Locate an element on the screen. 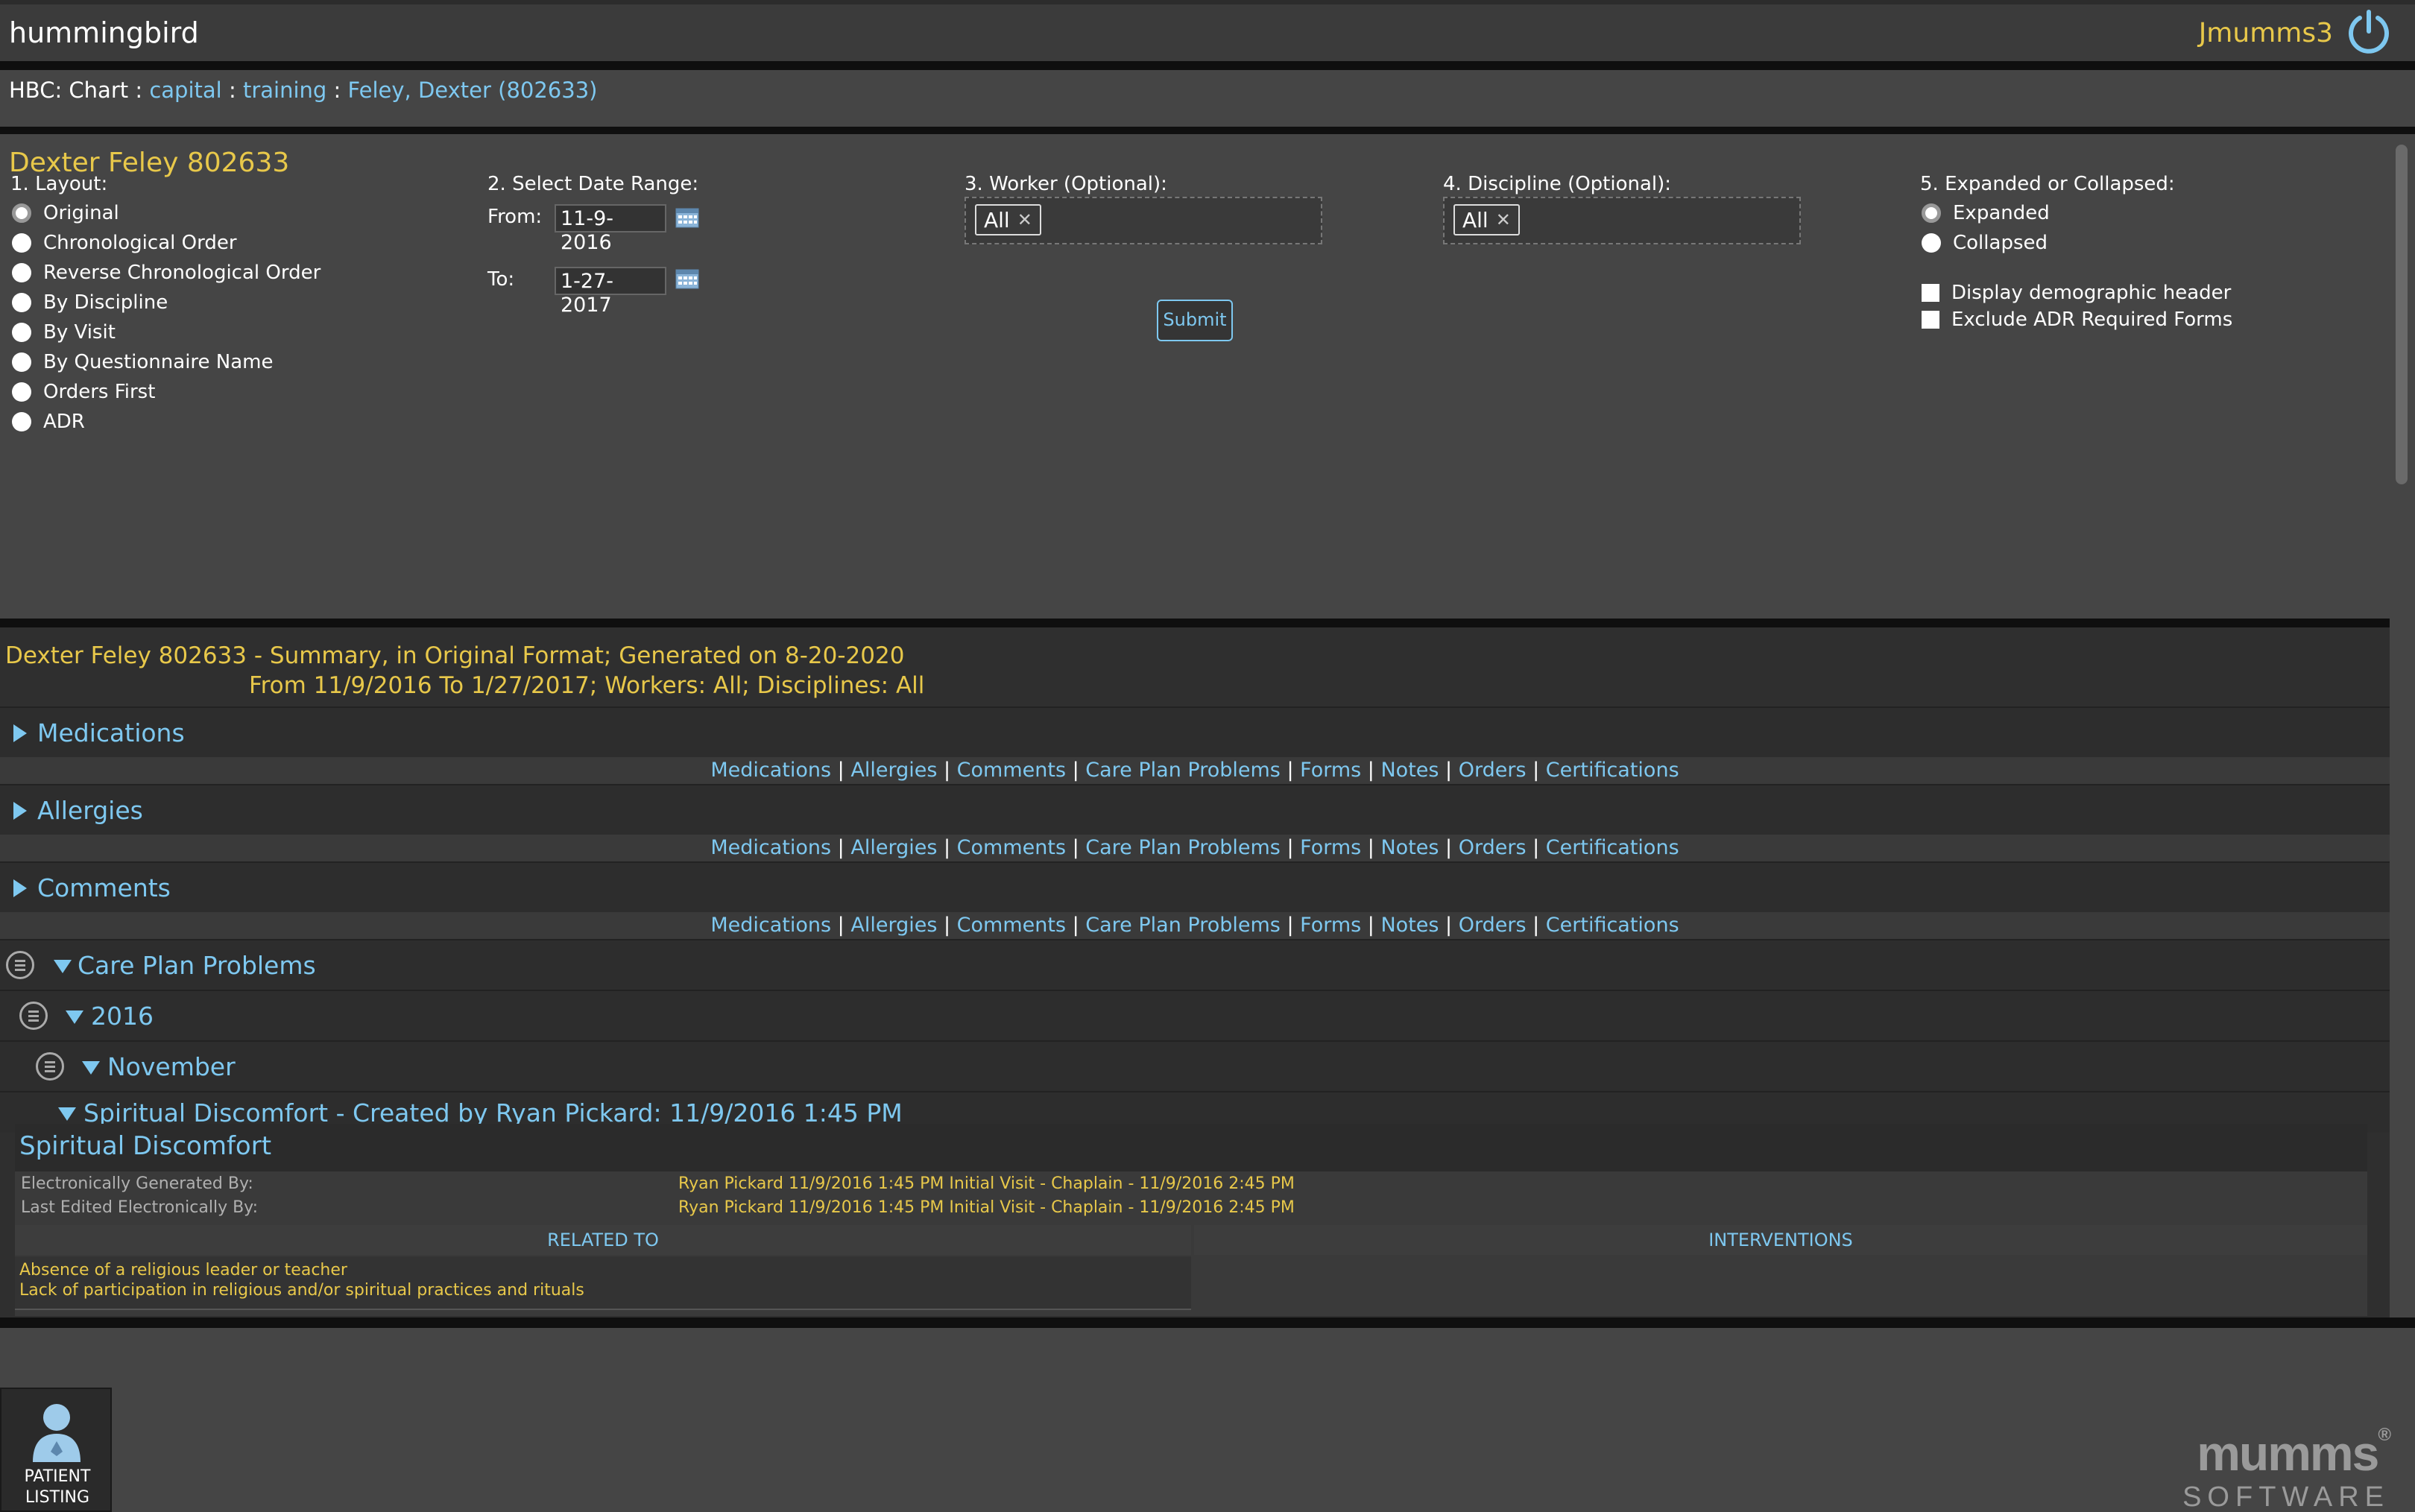 This screenshot has width=2415, height=1512. layout-option-visit: By Visit is located at coordinates (166, 332).